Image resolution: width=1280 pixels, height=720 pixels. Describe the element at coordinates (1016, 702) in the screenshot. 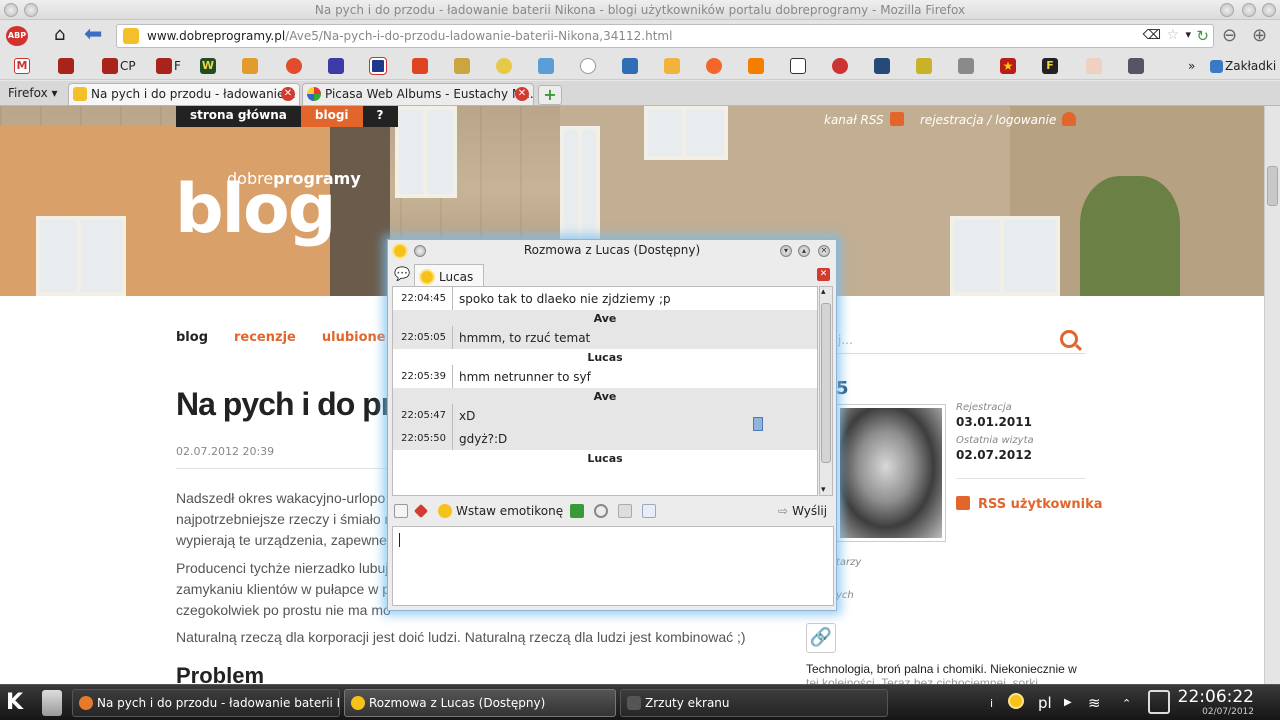

I see `status-sun-icon` at that location.